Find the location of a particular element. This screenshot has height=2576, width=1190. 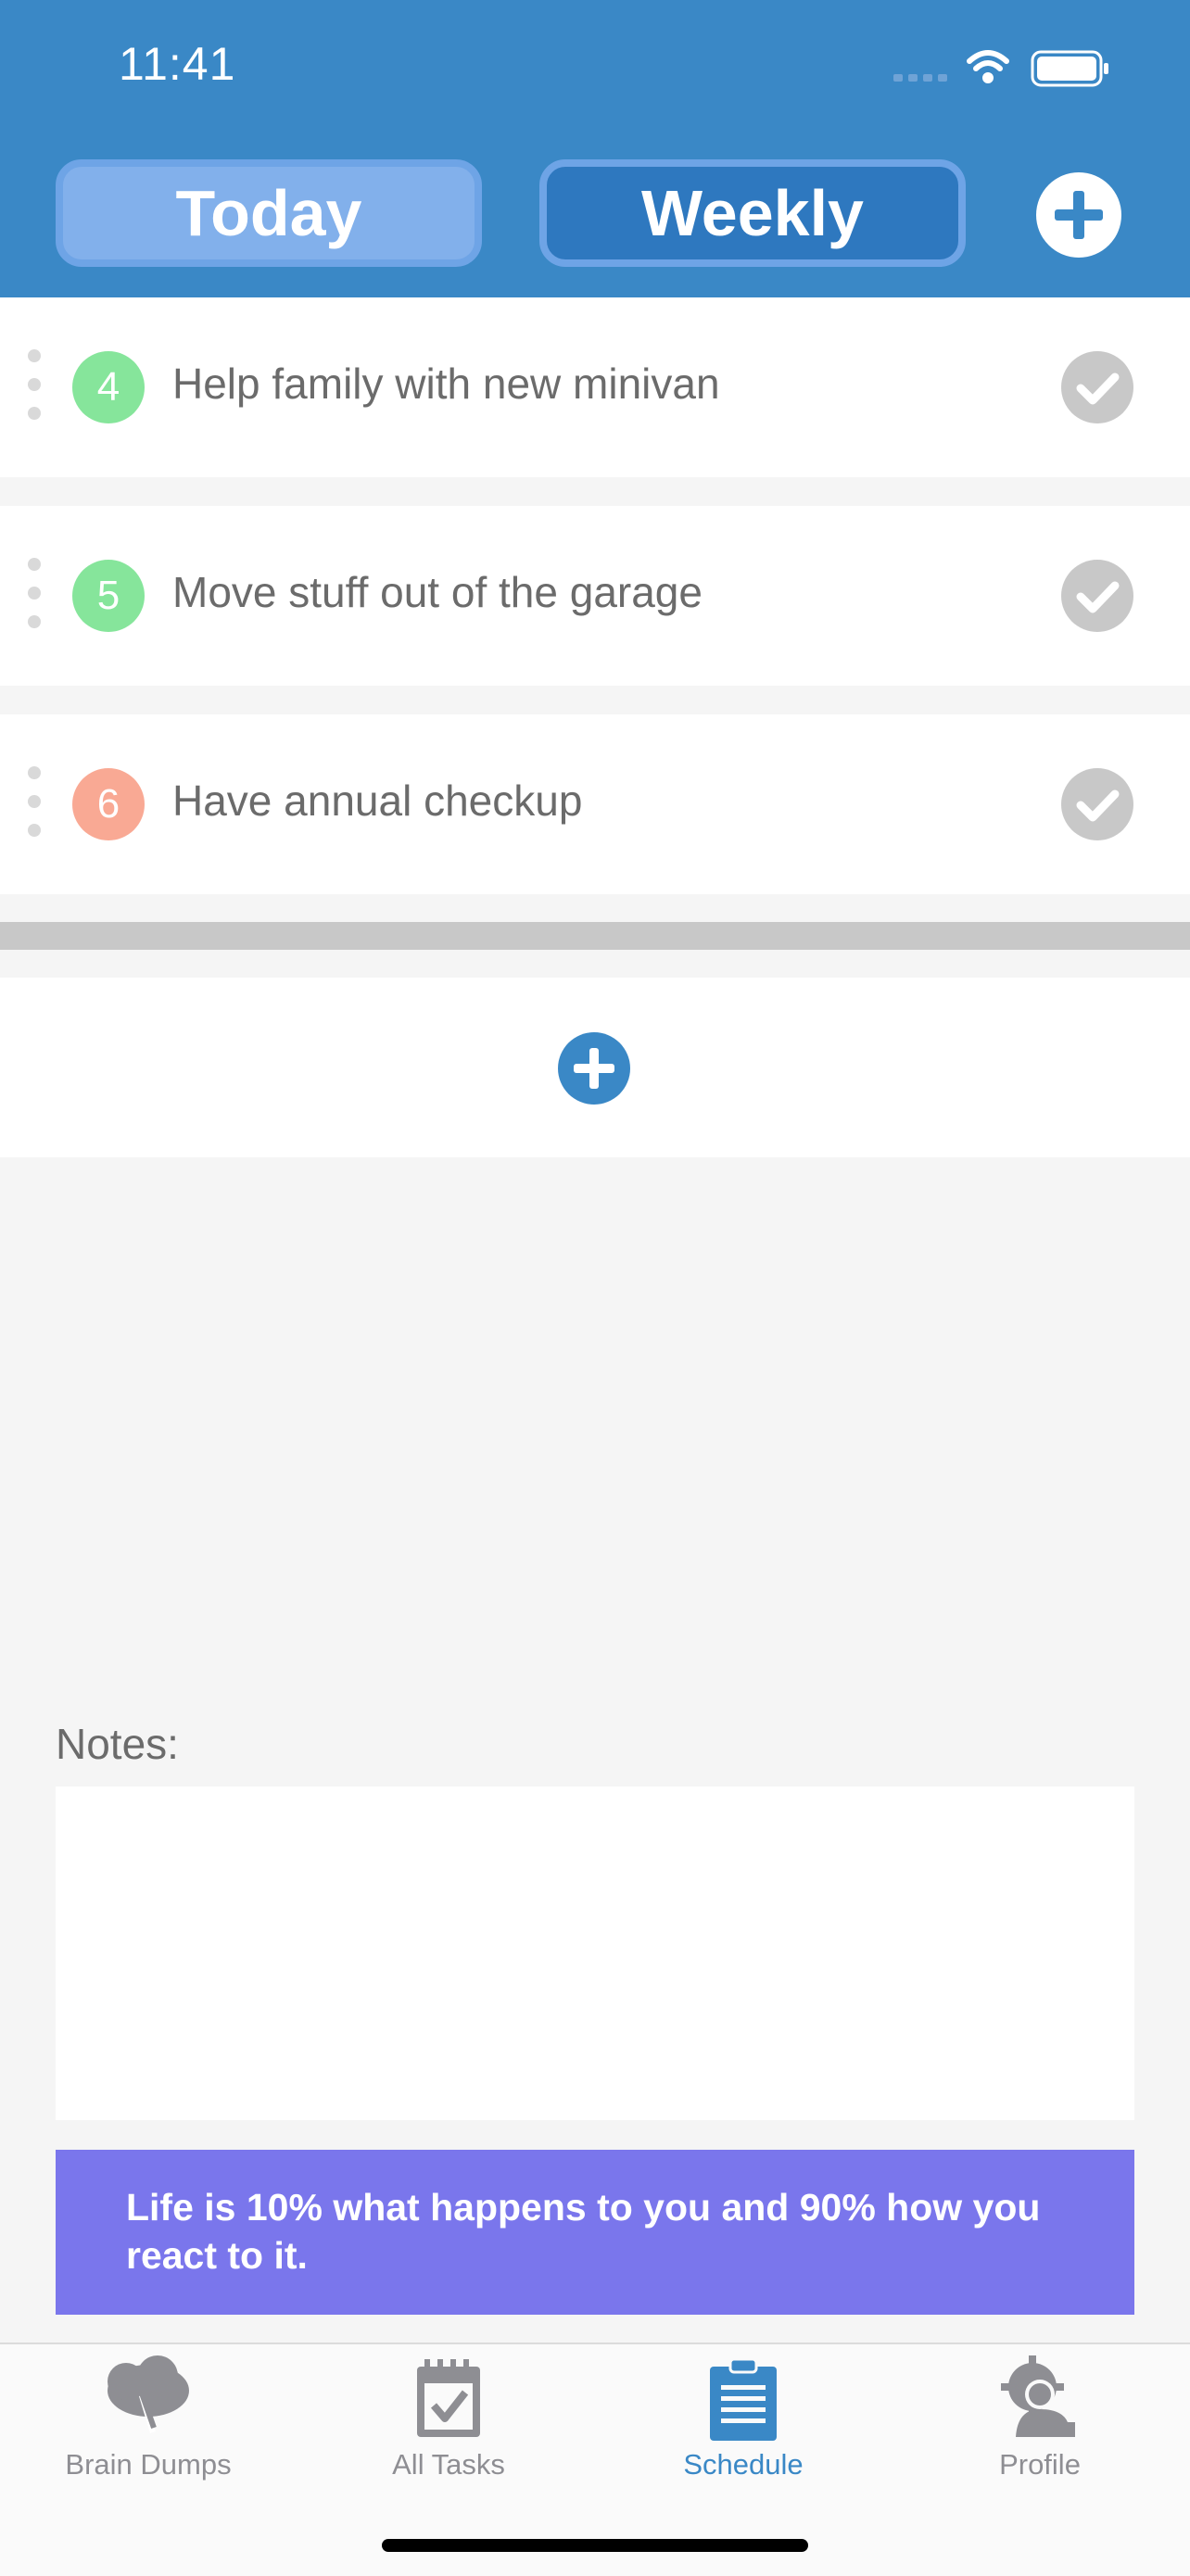

tab-brain-dumps: Brain Dumps is located at coordinates (148, 2424).